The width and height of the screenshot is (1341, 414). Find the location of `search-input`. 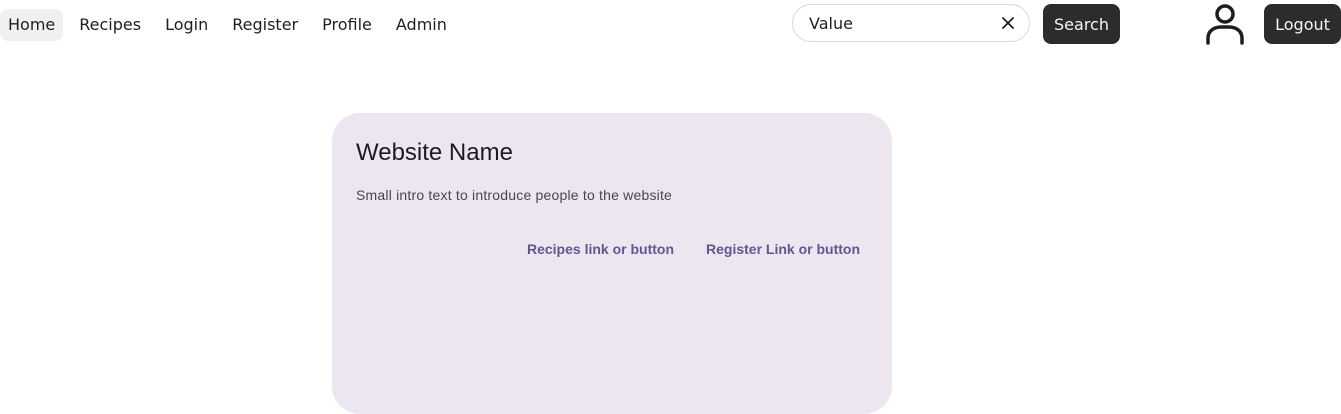

search-input is located at coordinates (899, 23).